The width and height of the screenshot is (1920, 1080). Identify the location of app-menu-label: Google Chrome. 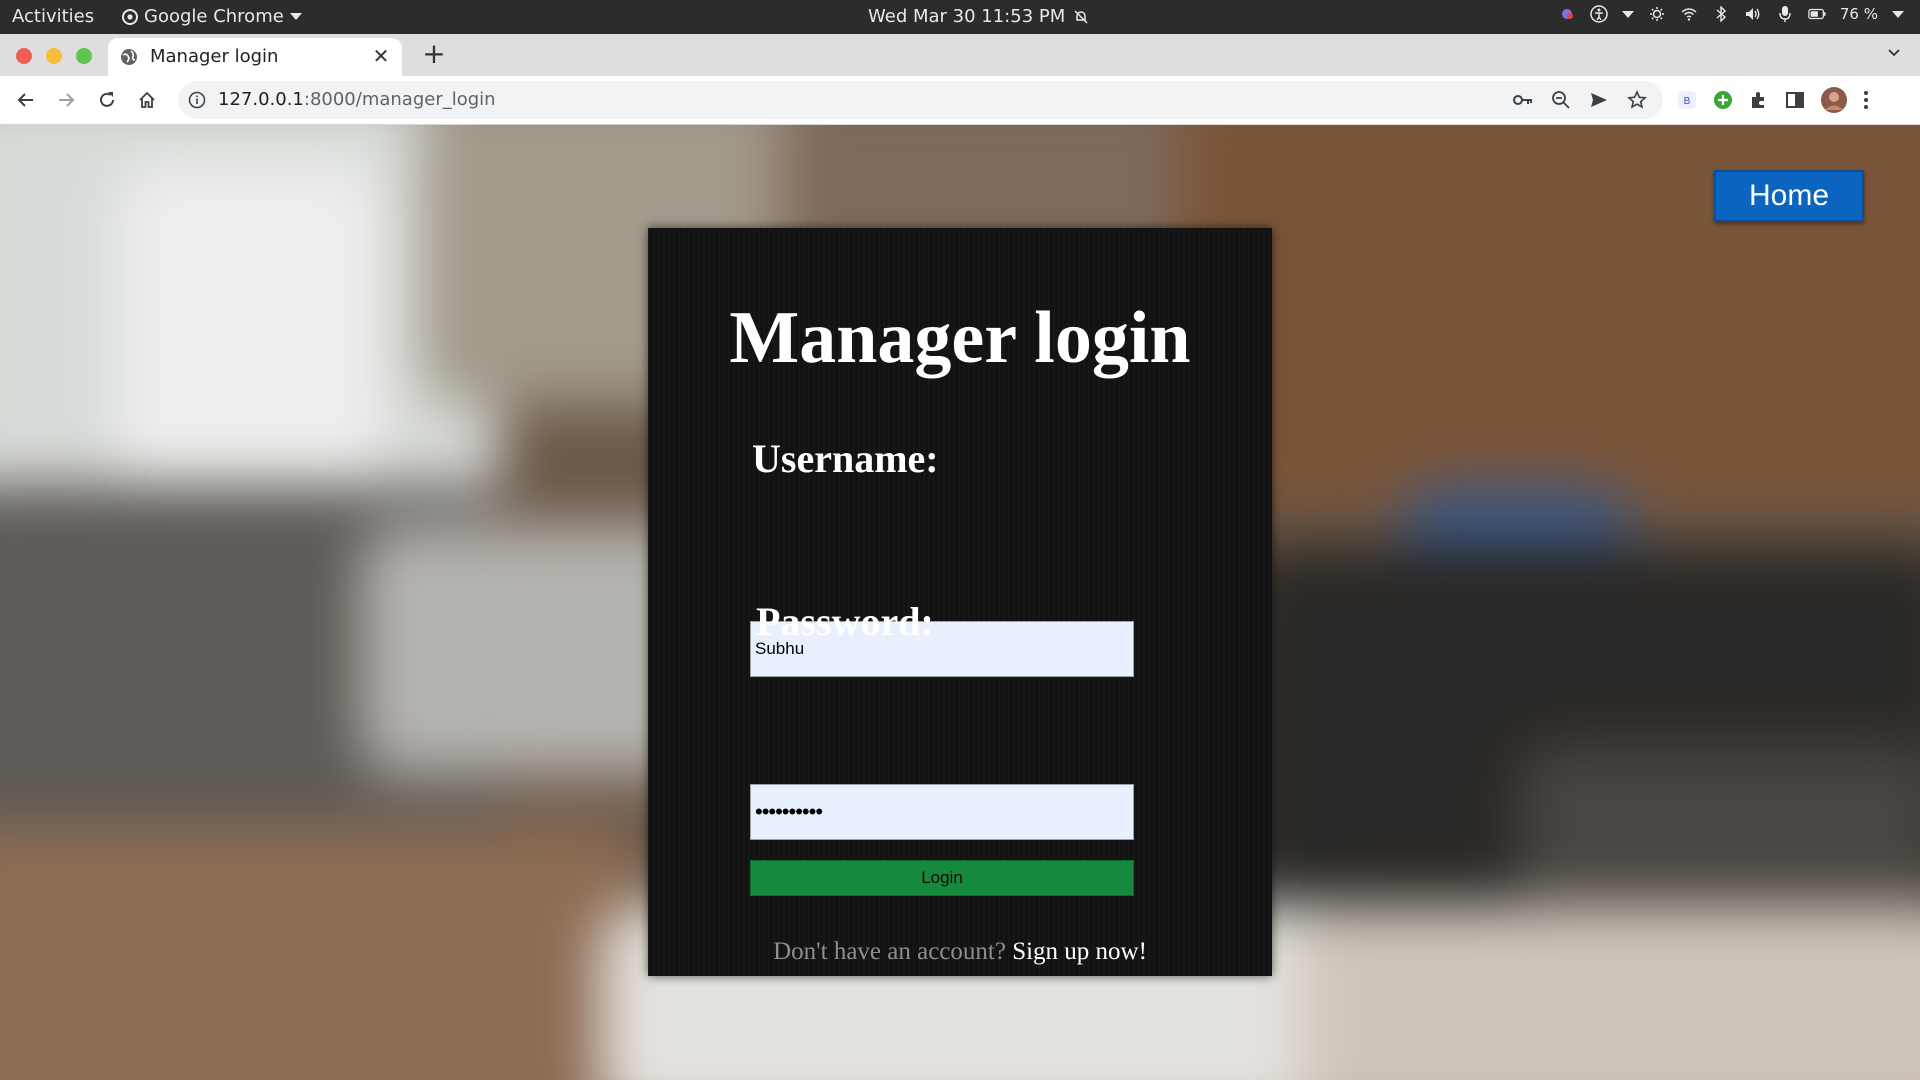
(214, 16).